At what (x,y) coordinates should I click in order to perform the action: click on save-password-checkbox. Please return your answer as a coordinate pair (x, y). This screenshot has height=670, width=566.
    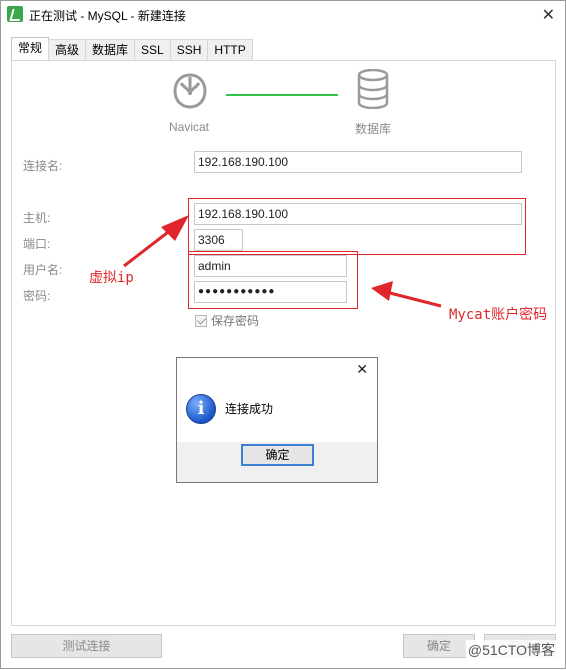
    Looking at the image, I should click on (201, 320).